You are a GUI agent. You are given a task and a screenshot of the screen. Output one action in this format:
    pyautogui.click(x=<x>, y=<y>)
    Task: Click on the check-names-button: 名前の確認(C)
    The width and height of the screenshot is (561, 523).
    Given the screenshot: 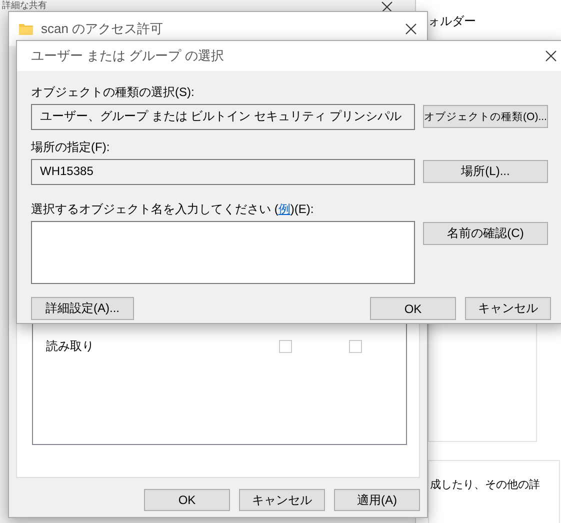 What is the action you would take?
    pyautogui.click(x=485, y=233)
    